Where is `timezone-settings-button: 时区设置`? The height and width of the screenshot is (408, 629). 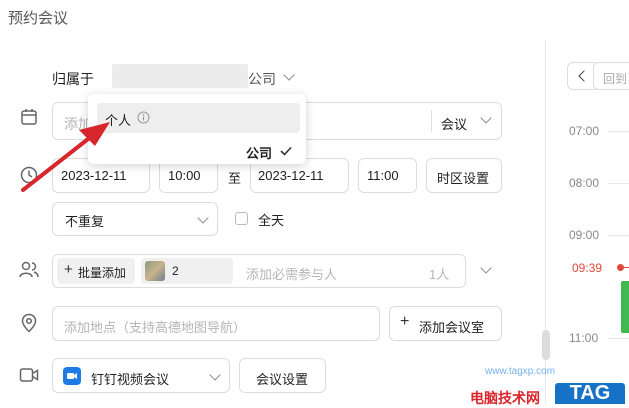 timezone-settings-button: 时区设置 is located at coordinates (464, 175).